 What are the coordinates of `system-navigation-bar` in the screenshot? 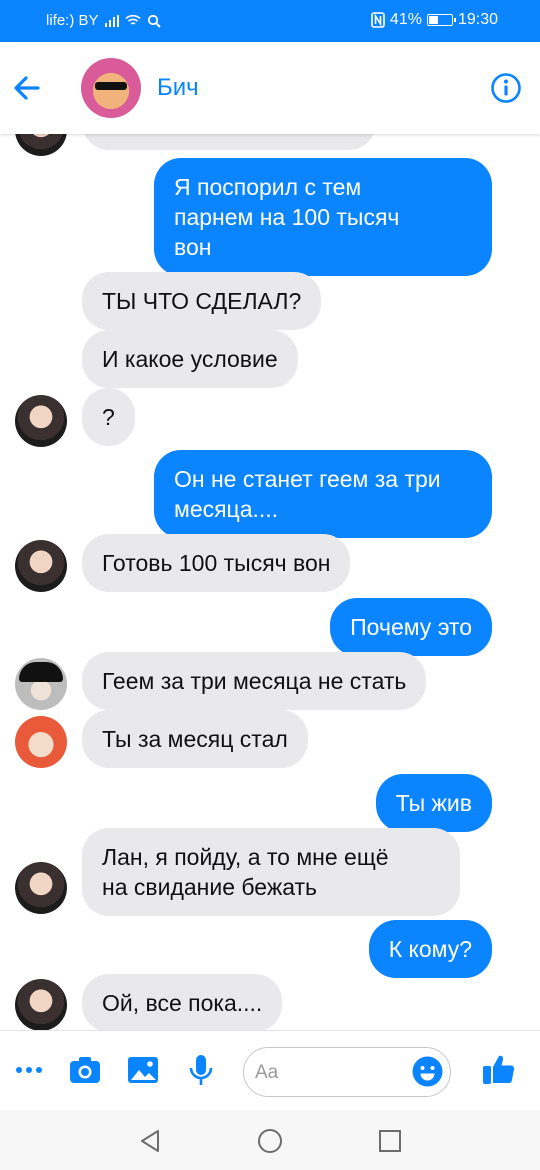 It's located at (270, 1140).